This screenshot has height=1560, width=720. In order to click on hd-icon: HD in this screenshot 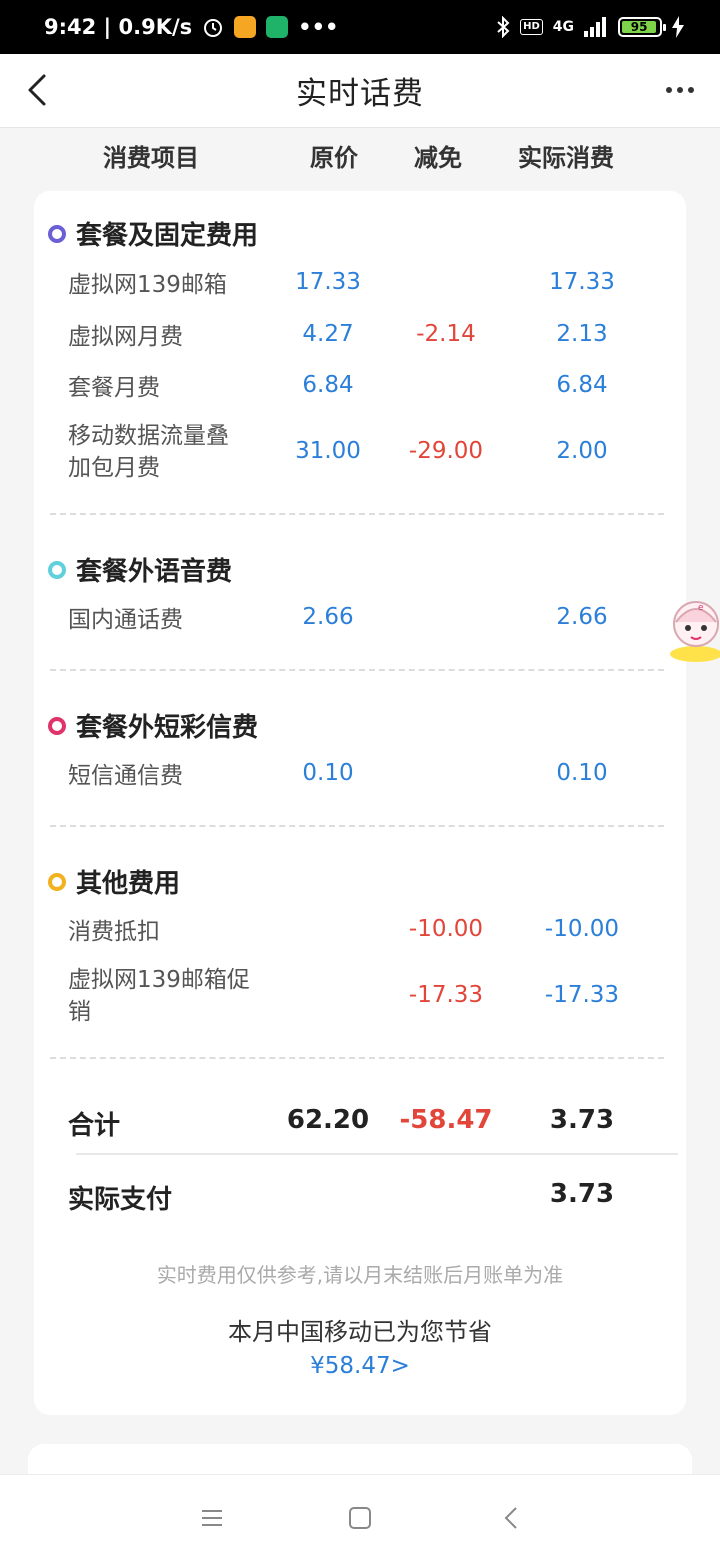, I will do `click(531, 27)`.